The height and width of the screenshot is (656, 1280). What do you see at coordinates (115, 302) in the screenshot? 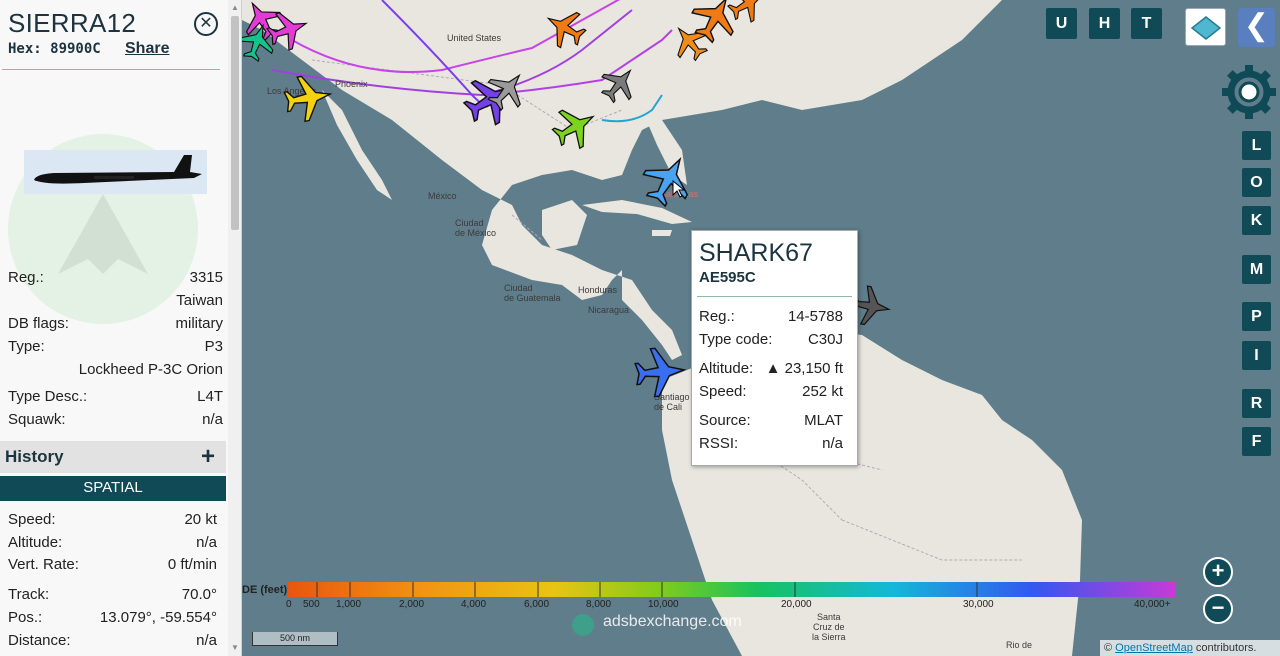
I see `detail-row: Taiwan` at bounding box center [115, 302].